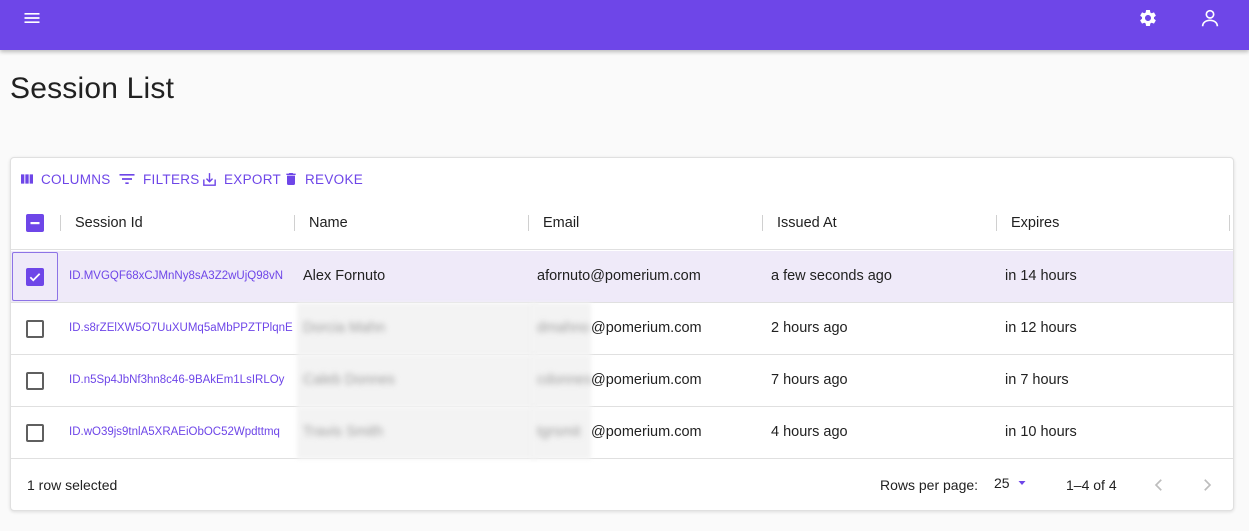  I want to click on session-id-link: ID.s8rZElXW5O7UuXUMq5aMbPPZTPlqnE, so click(181, 328).